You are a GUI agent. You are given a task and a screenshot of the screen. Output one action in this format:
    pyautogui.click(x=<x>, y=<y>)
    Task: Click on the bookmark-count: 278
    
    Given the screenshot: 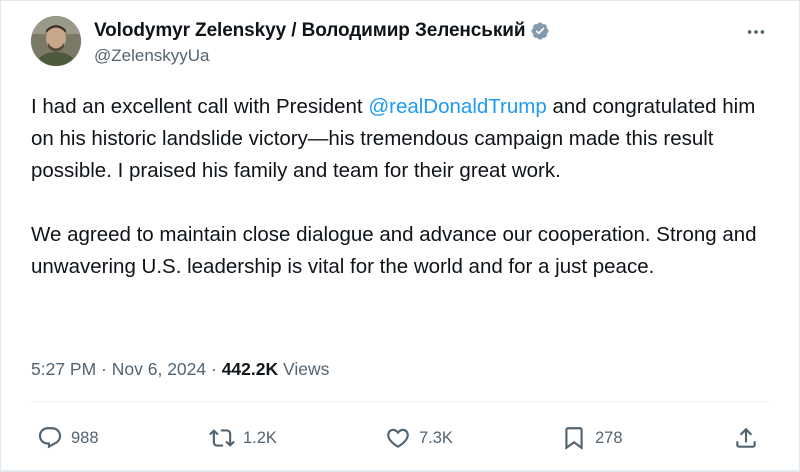 What is the action you would take?
    pyautogui.click(x=609, y=437)
    